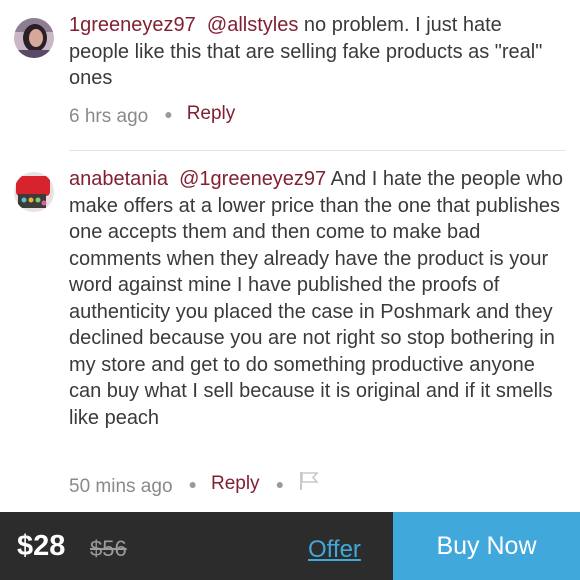 The image size is (580, 580). Describe the element at coordinates (132, 25) in the screenshot. I see `comment-username: 1greeneyez97` at that location.